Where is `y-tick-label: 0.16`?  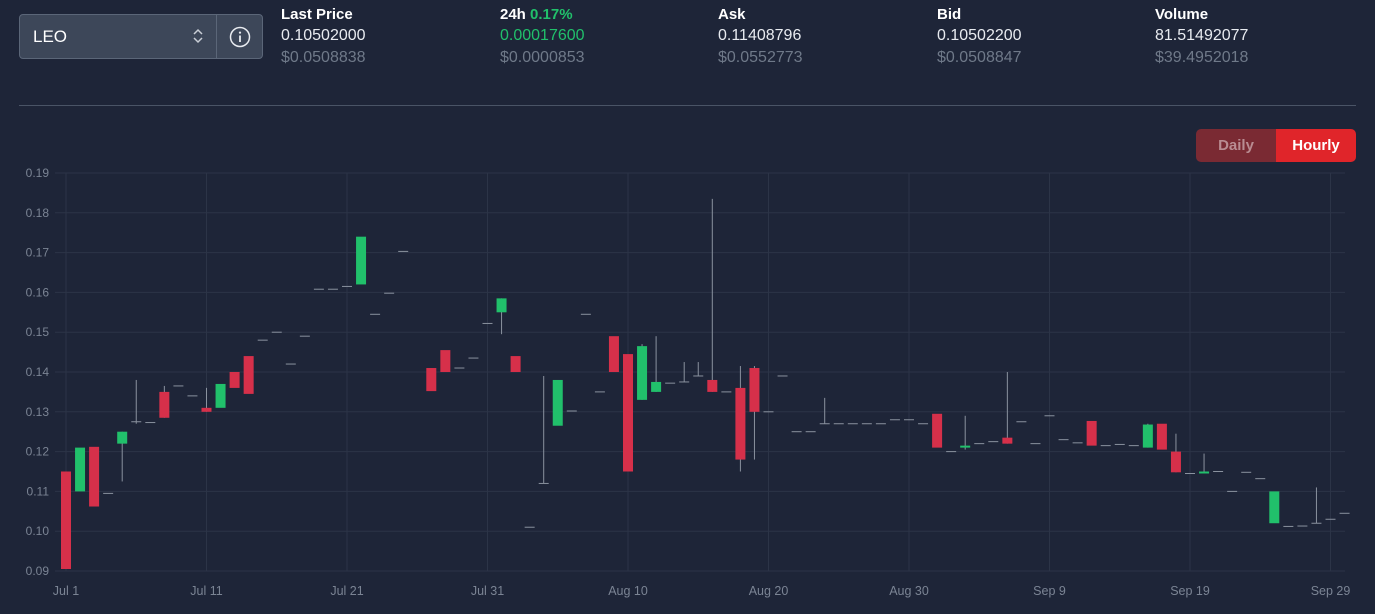
y-tick-label: 0.16 is located at coordinates (38, 292).